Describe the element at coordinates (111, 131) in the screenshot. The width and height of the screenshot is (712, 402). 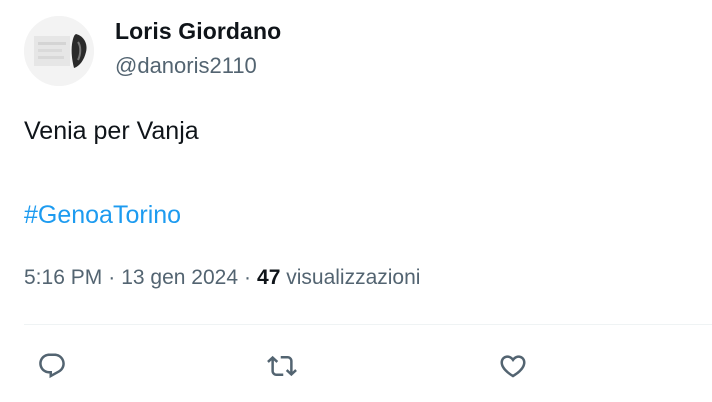
I see `tweet-text: Venia per Vanja` at that location.